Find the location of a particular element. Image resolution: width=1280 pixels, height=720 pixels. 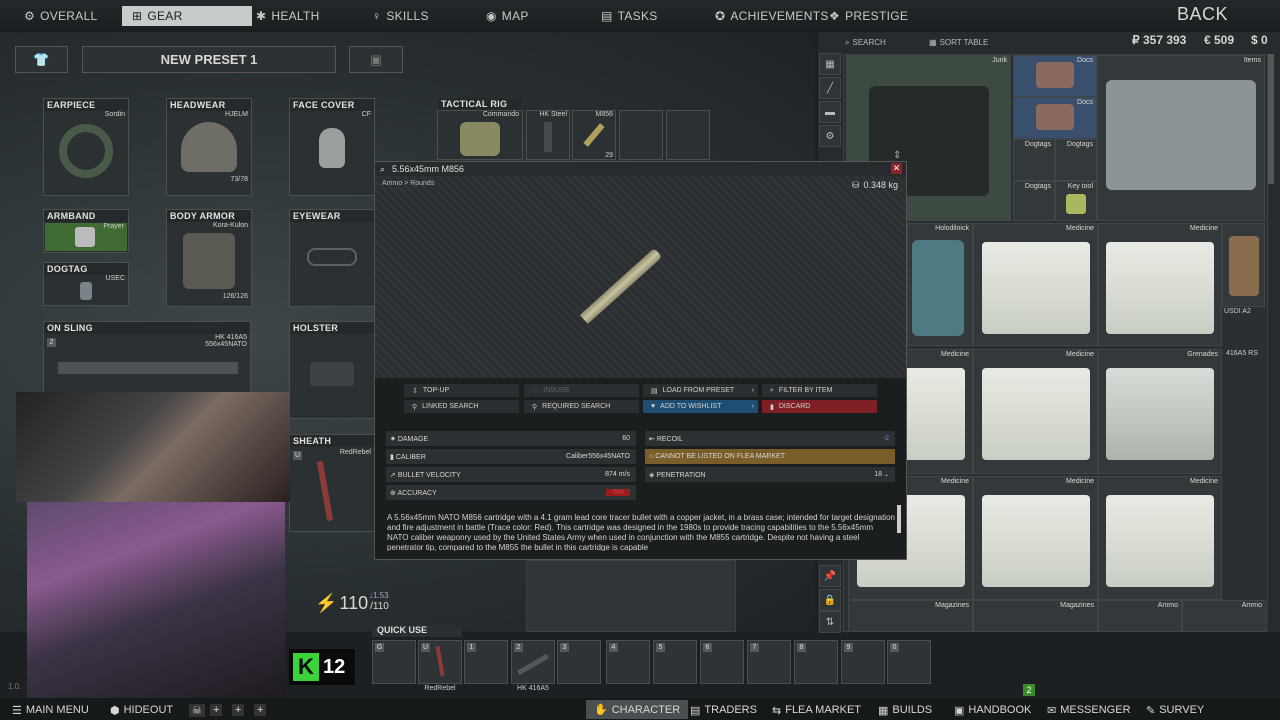

rig-cell-m856: M856 29 is located at coordinates (594, 135).